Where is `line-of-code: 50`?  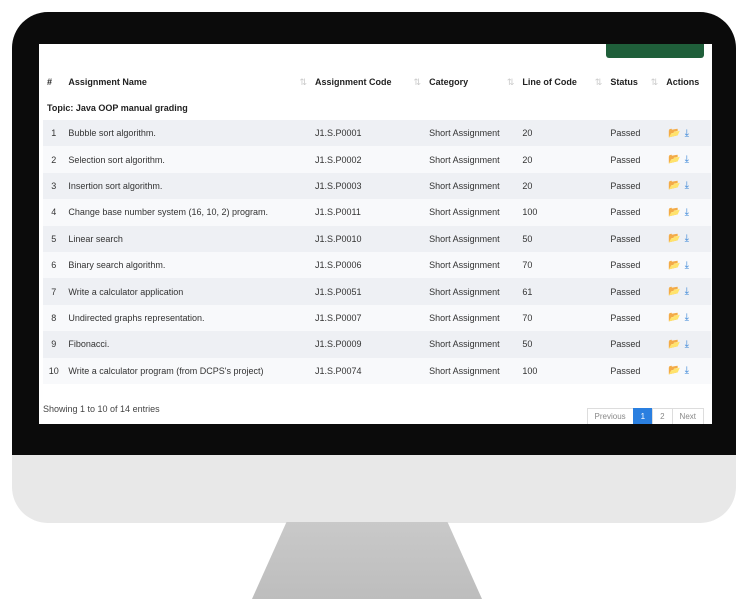
line-of-code: 50 is located at coordinates (527, 344).